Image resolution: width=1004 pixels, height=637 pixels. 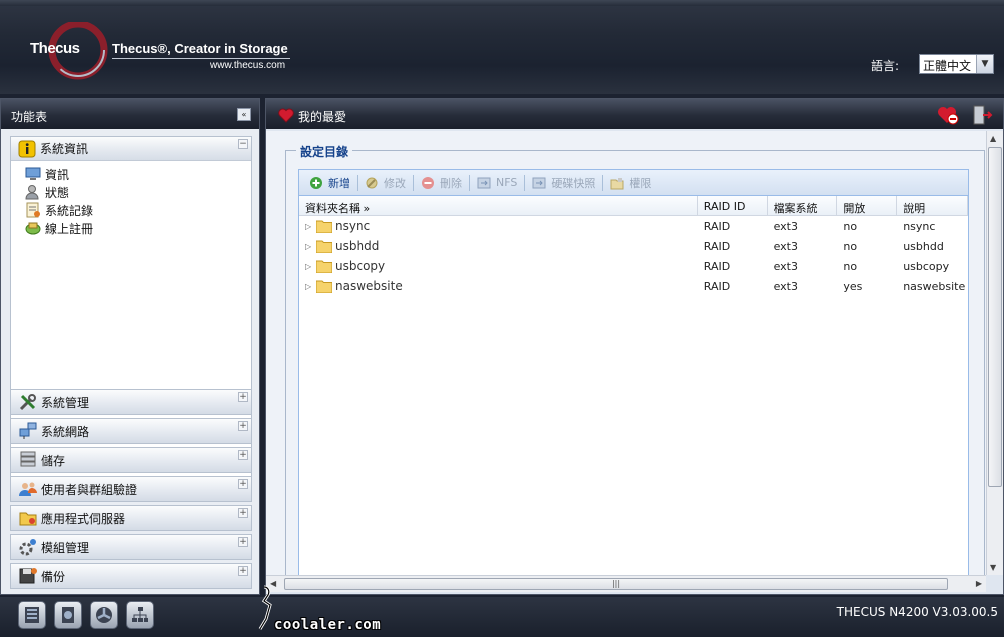 I want to click on info-icon, so click(x=27, y=148).